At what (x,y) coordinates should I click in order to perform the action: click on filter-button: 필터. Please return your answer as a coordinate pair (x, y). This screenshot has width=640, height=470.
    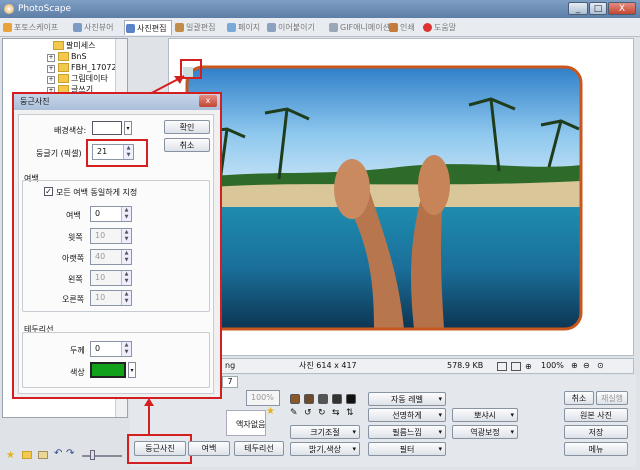
    Looking at the image, I should click on (407, 449).